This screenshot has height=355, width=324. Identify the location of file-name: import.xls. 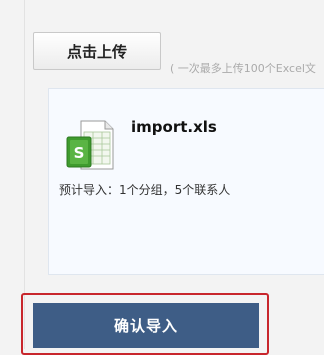
(174, 127).